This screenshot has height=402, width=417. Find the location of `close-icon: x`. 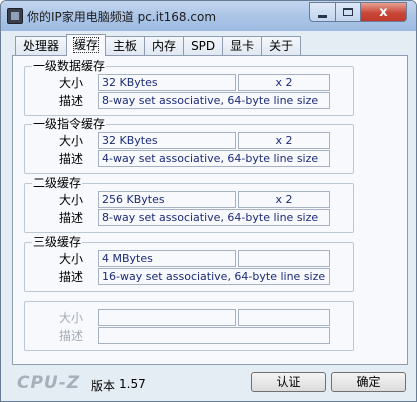

close-icon: x is located at coordinates (383, 12).